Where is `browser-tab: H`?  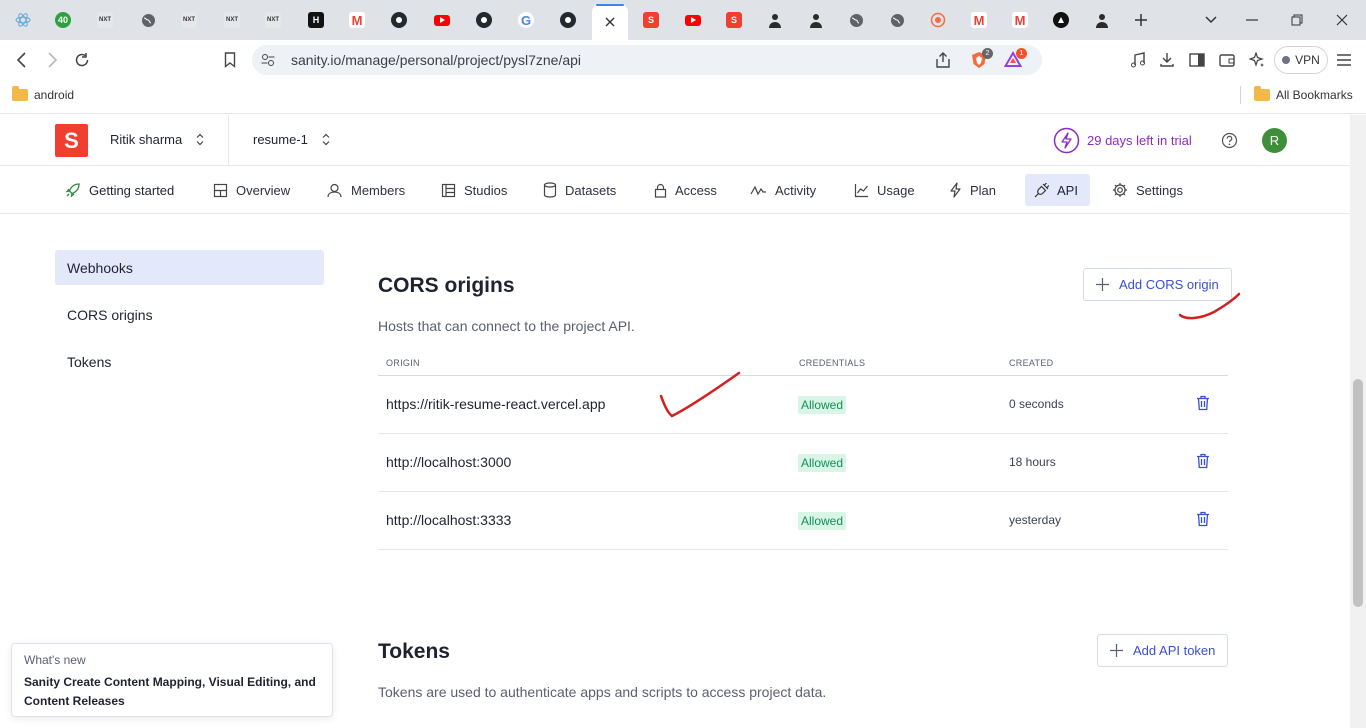 browser-tab: H is located at coordinates (316, 20).